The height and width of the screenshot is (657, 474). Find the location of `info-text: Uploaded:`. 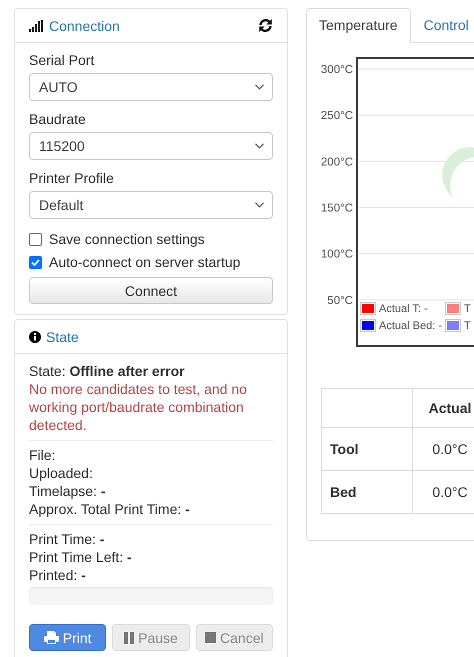

info-text: Uploaded: is located at coordinates (61, 473).